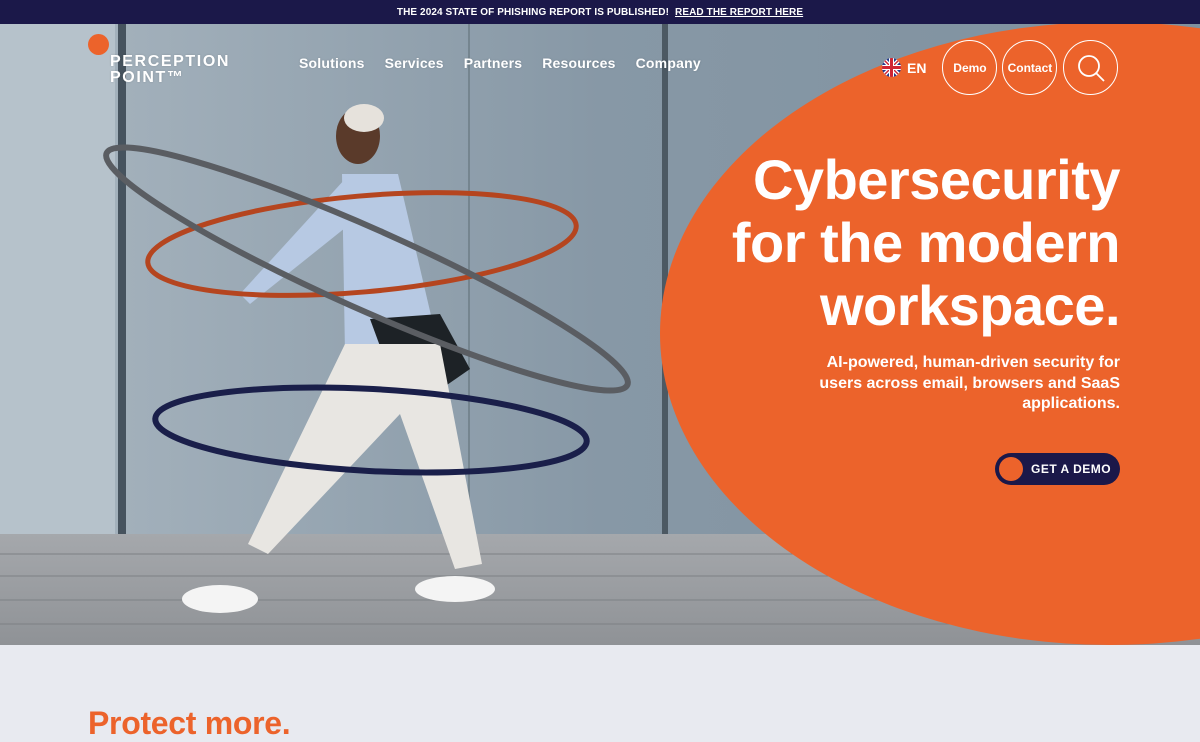  Describe the element at coordinates (600, 693) in the screenshot. I see `protect-section: Protect more.` at that location.